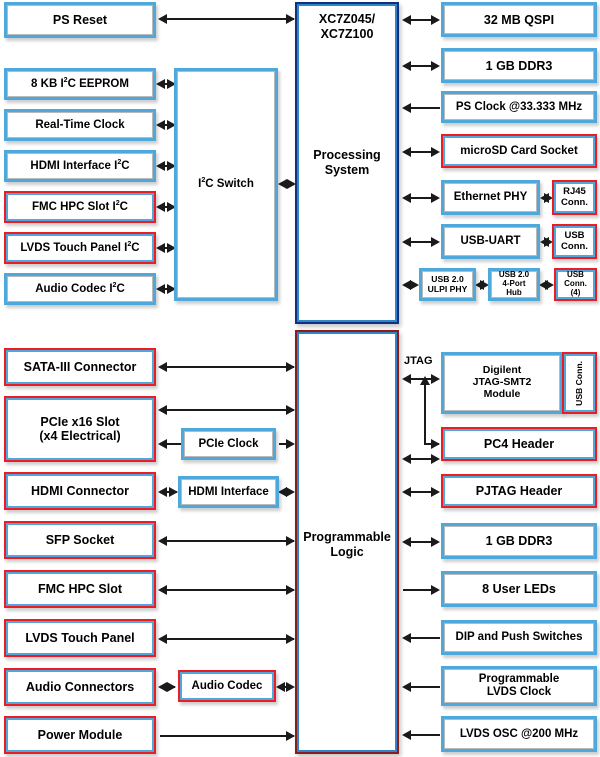 This screenshot has height=757, width=600. I want to click on block-label: SFP Socket, so click(80, 540).